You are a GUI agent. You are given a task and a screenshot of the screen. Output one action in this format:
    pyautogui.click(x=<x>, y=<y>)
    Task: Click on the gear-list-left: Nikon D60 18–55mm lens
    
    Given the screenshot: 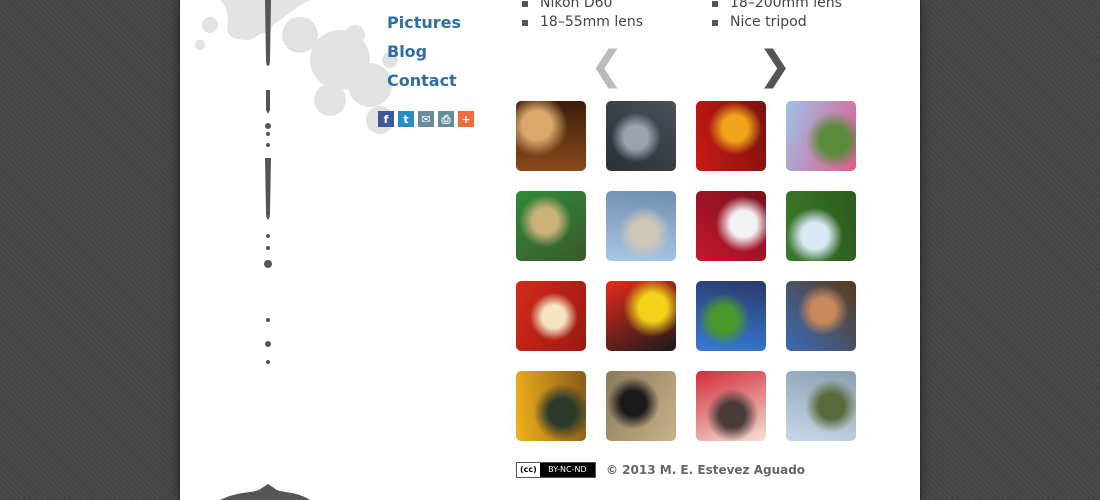 What is the action you would take?
    pyautogui.click(x=581, y=16)
    